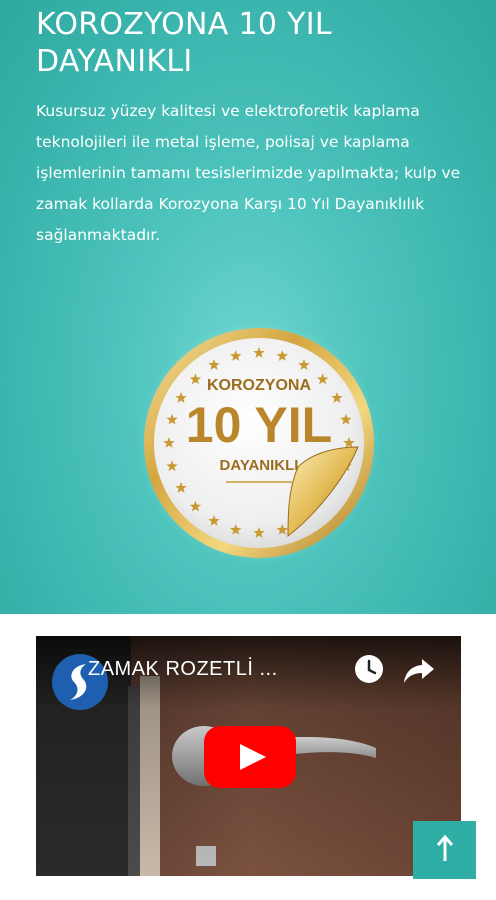 This screenshot has width=496, height=900. Describe the element at coordinates (256, 43) in the screenshot. I see `hero-title: KOROZYONA 10 YIL DAYANIKLI` at that location.